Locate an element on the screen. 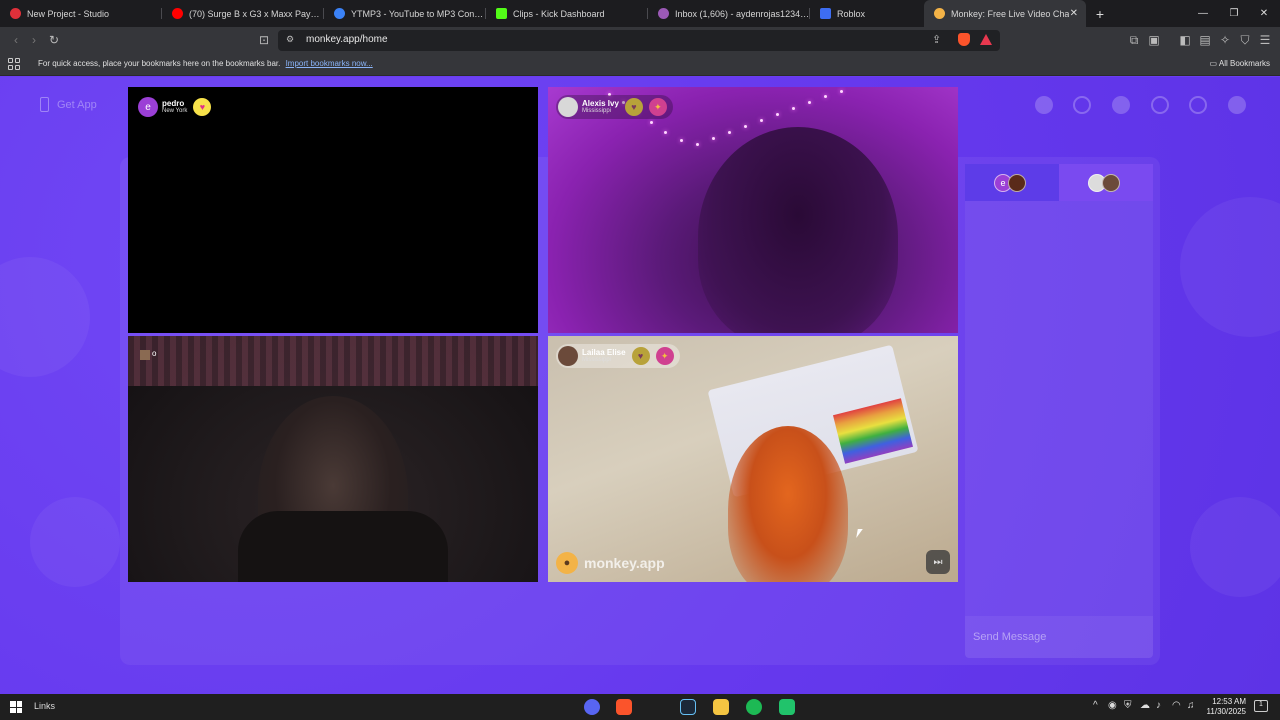 This screenshot has height=720, width=1280. tab-label: Roblox is located at coordinates (851, 13).